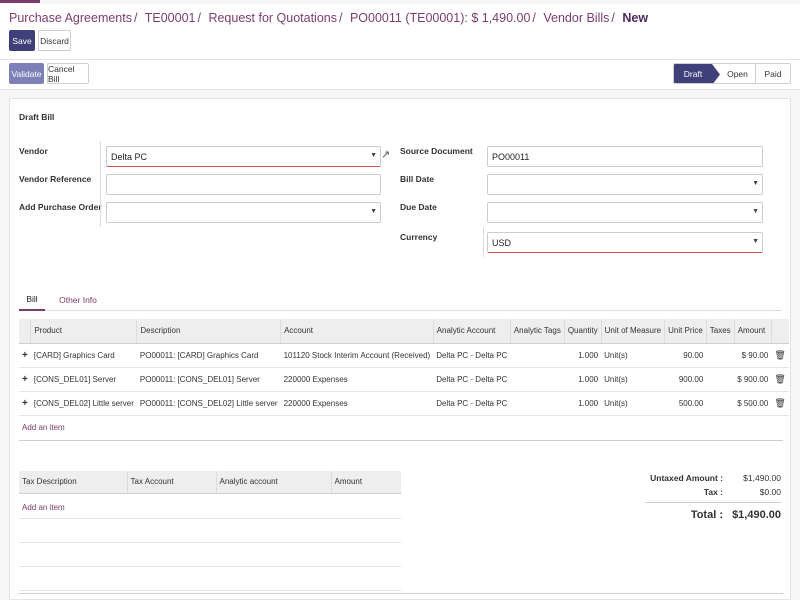 The image size is (800, 600). What do you see at coordinates (537, 331) in the screenshot?
I see `column-header-analytic-tags: Analytic Tags` at bounding box center [537, 331].